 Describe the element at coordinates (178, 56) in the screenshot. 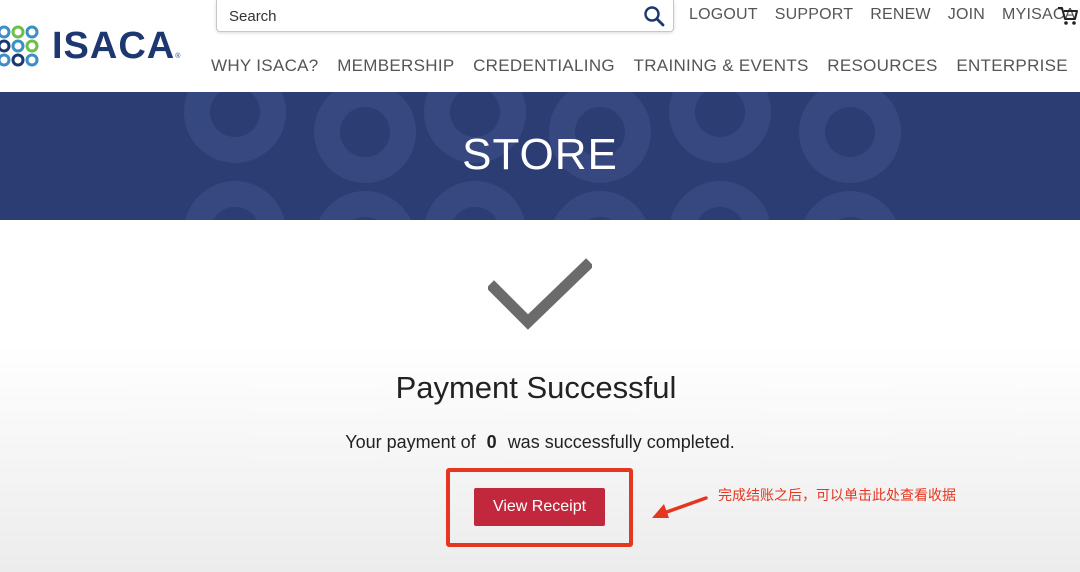

I see `registered-mark: ®` at that location.